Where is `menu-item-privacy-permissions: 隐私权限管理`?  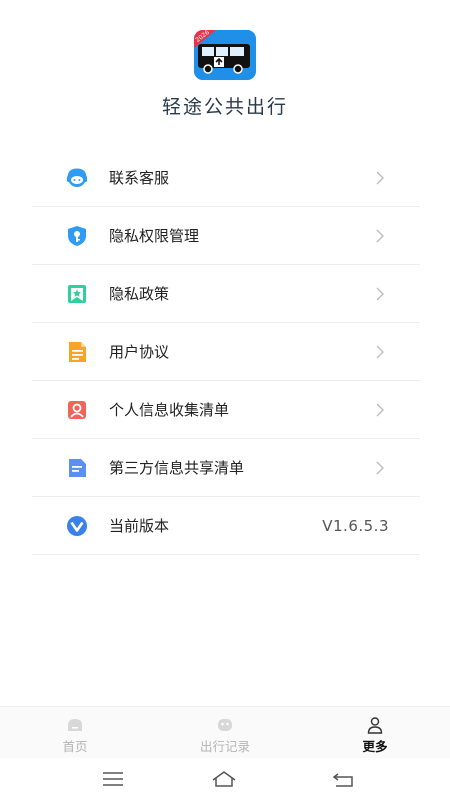
menu-item-privacy-permissions: 隐私权限管理 is located at coordinates (226, 236).